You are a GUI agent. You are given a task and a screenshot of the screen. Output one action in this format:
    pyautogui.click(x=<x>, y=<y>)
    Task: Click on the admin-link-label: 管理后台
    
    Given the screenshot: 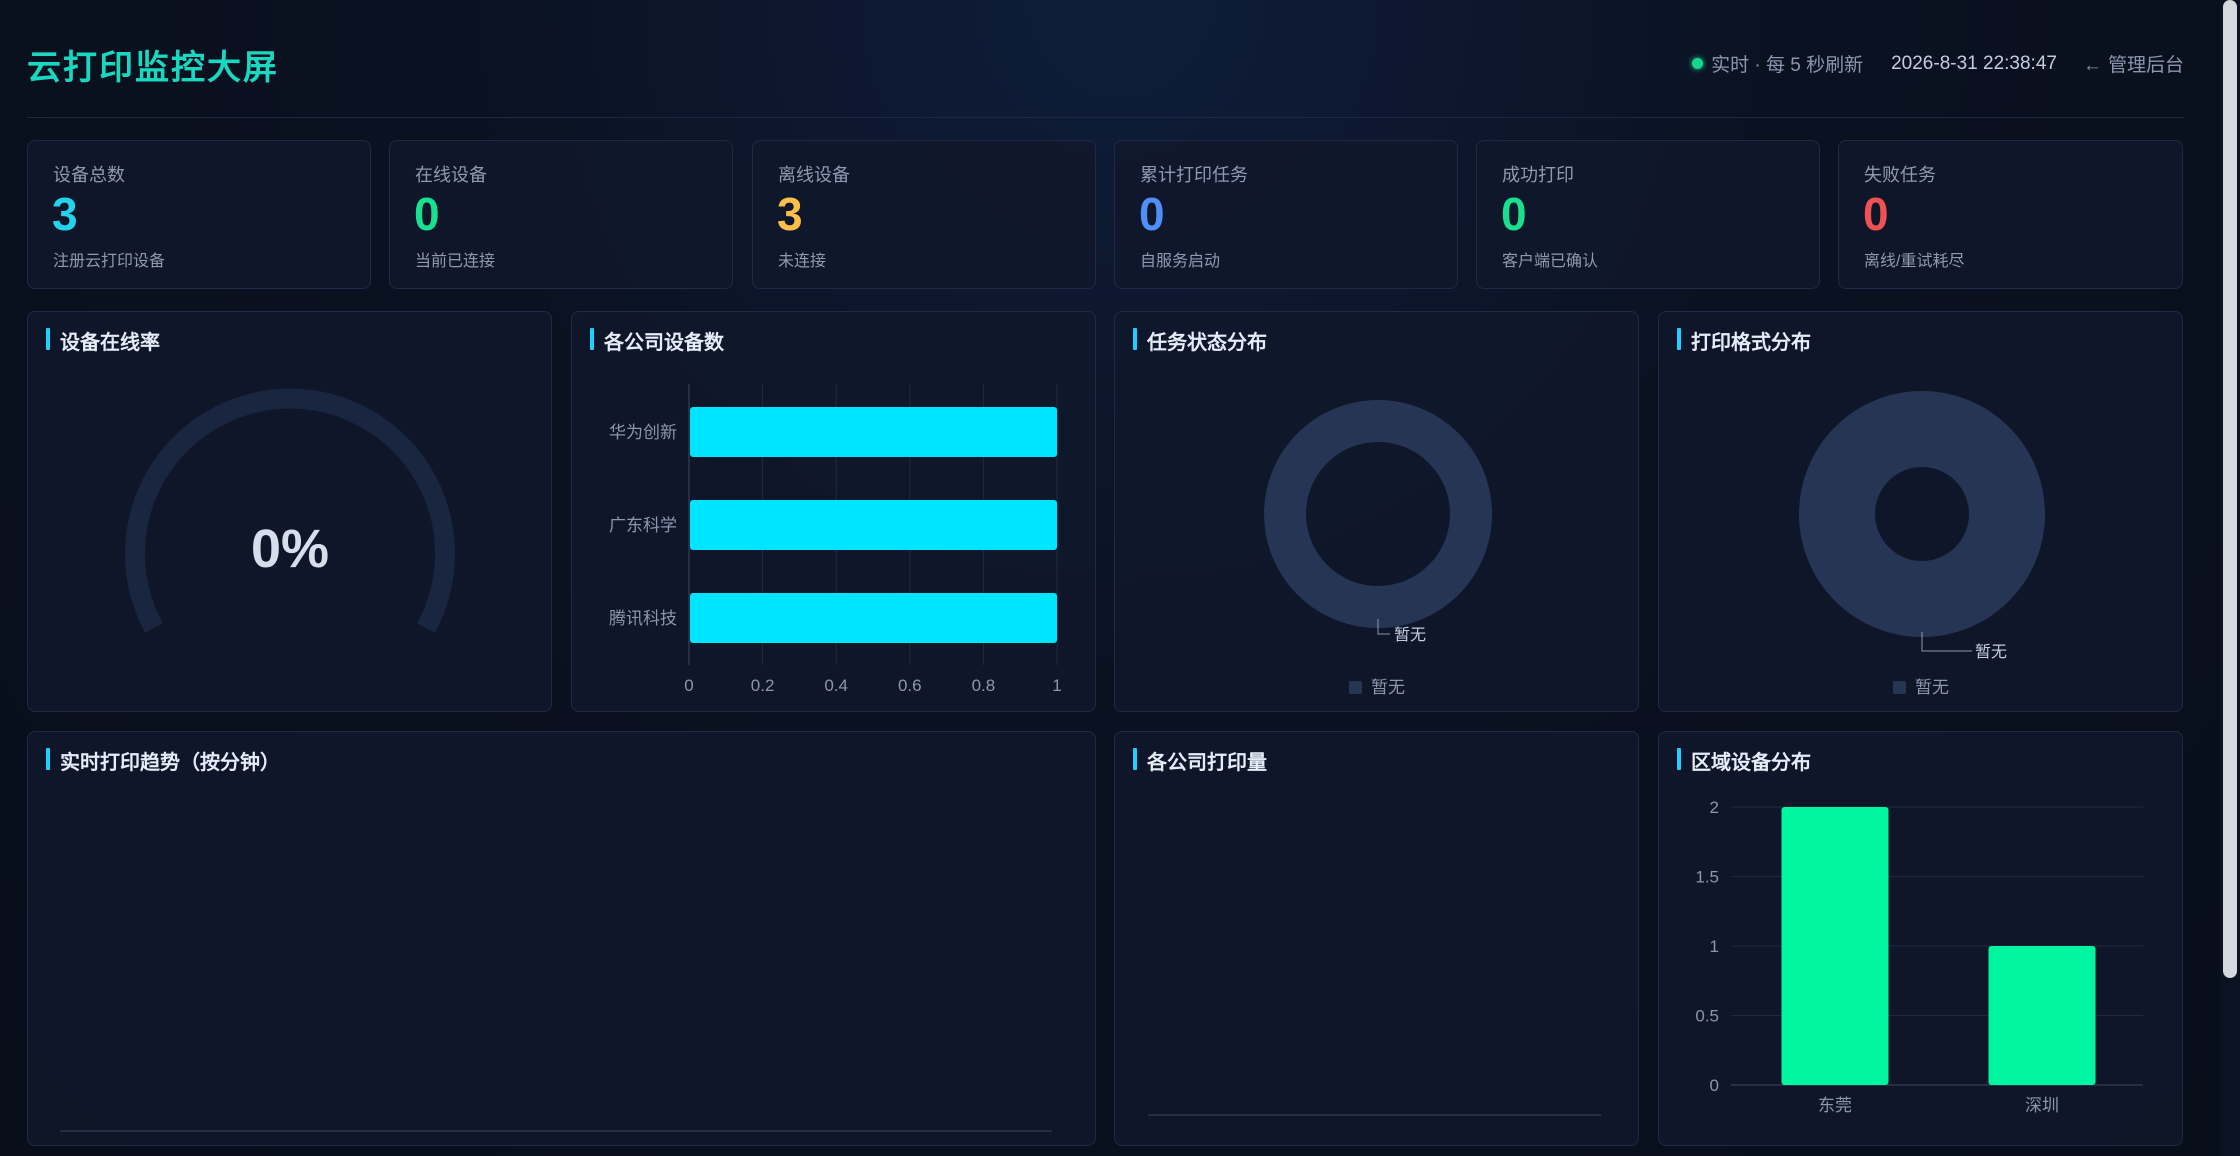 What is the action you would take?
    pyautogui.click(x=2145, y=65)
    